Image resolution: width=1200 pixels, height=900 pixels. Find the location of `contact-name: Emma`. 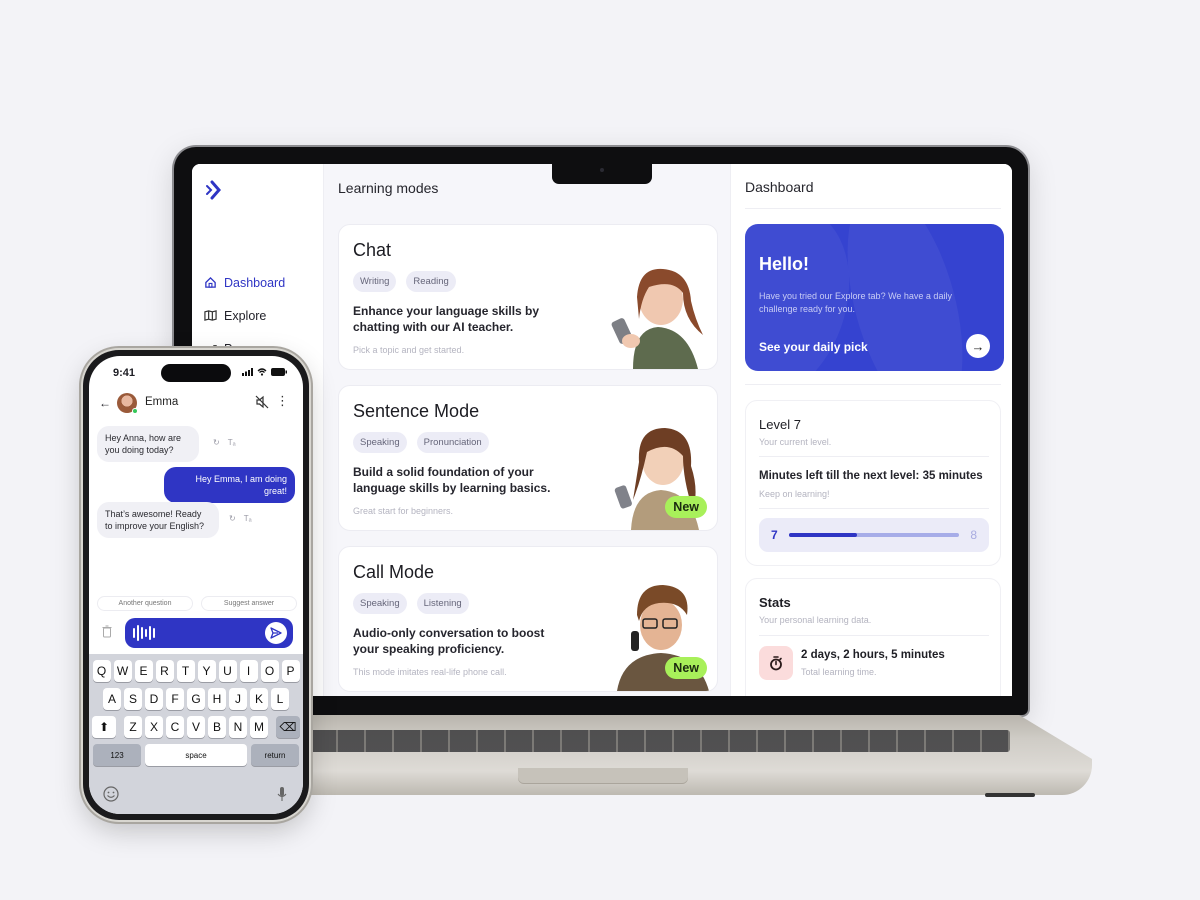

contact-name: Emma is located at coordinates (162, 402).